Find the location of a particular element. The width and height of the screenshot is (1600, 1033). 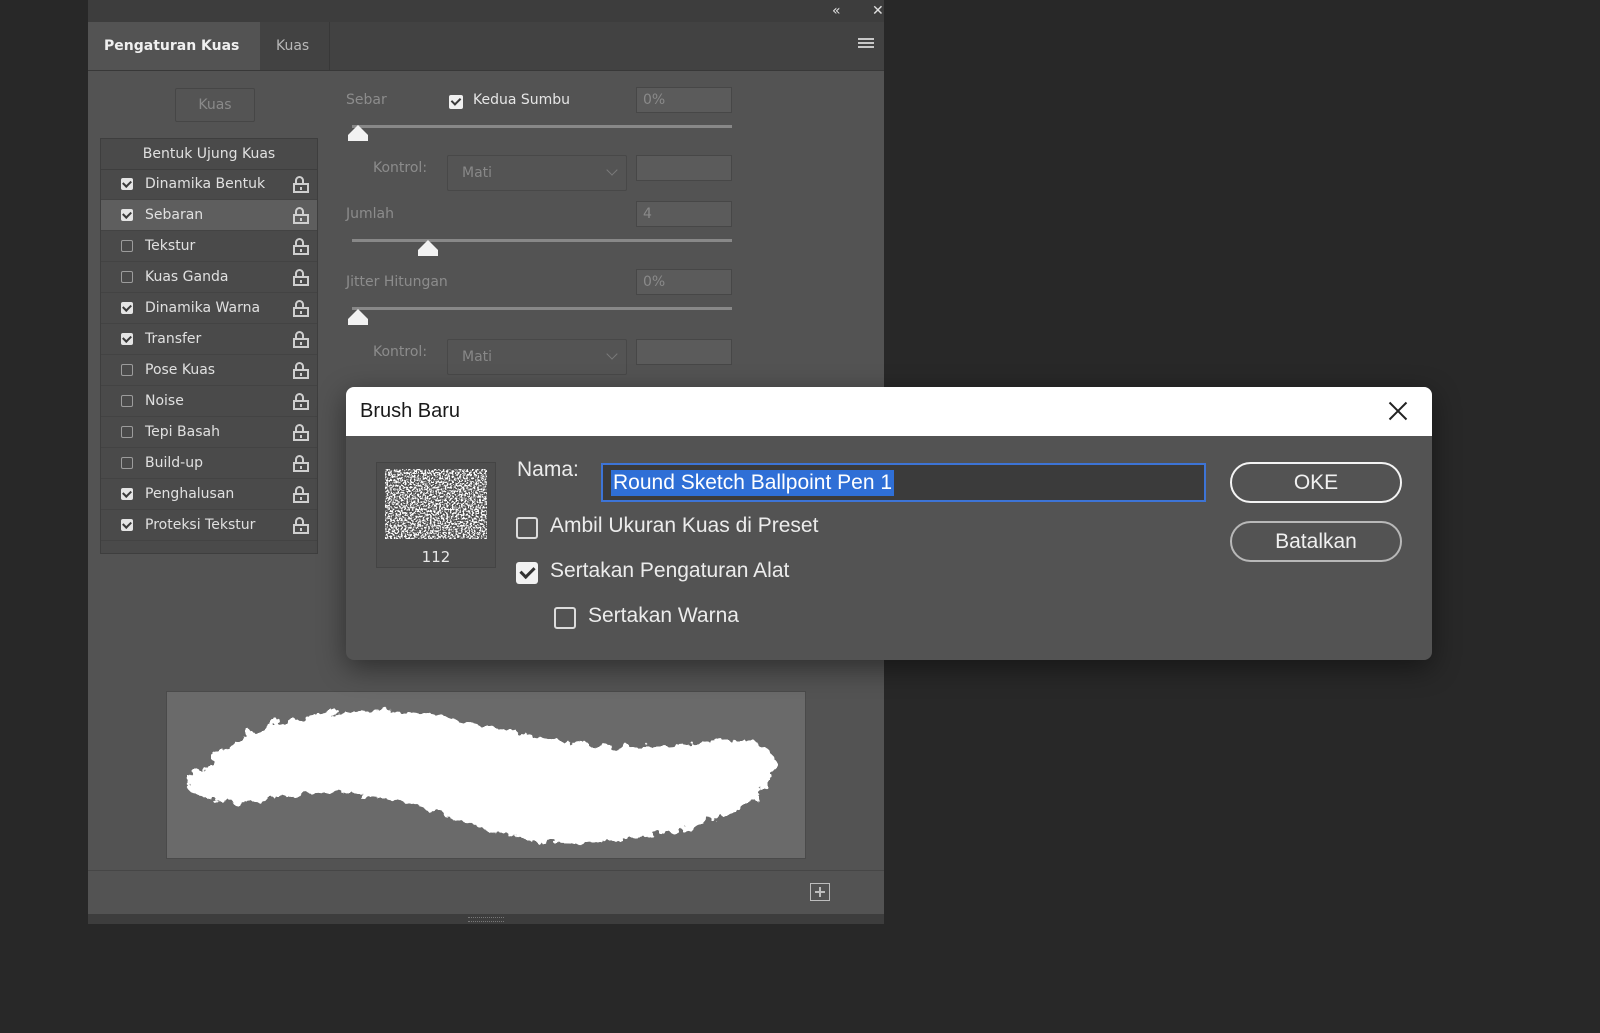

brush-option-item: Dinamika Warna is located at coordinates (209, 308).